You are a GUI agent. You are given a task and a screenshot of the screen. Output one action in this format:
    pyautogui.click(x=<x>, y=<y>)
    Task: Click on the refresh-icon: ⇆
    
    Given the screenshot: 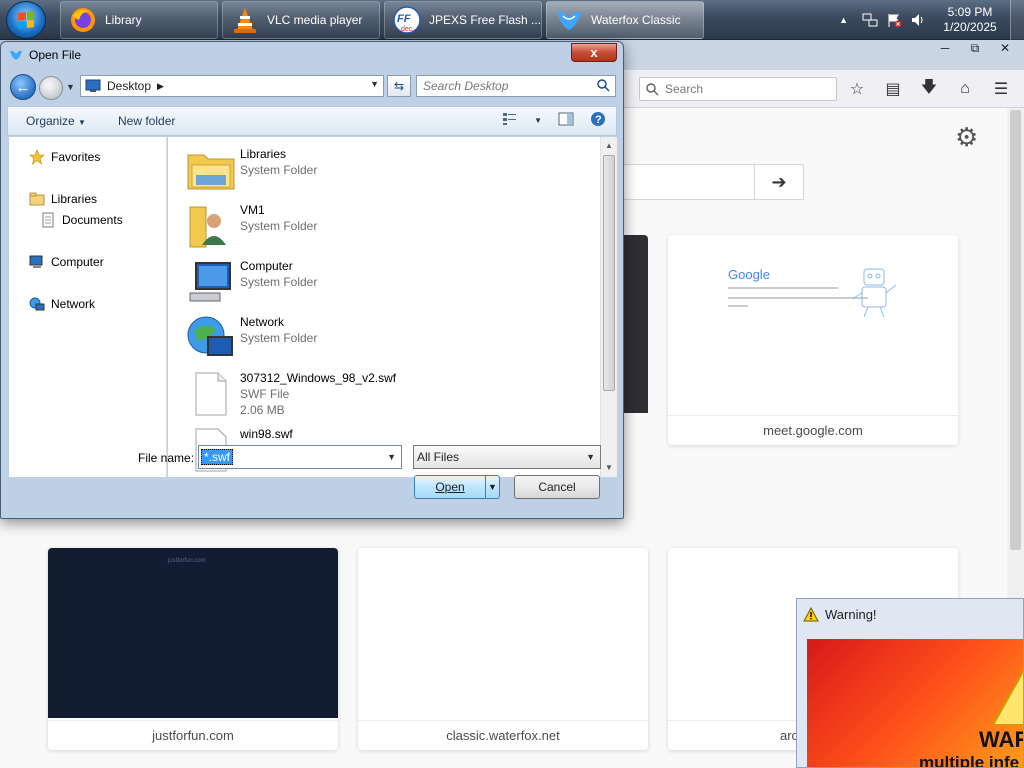 What is the action you would take?
    pyautogui.click(x=399, y=86)
    